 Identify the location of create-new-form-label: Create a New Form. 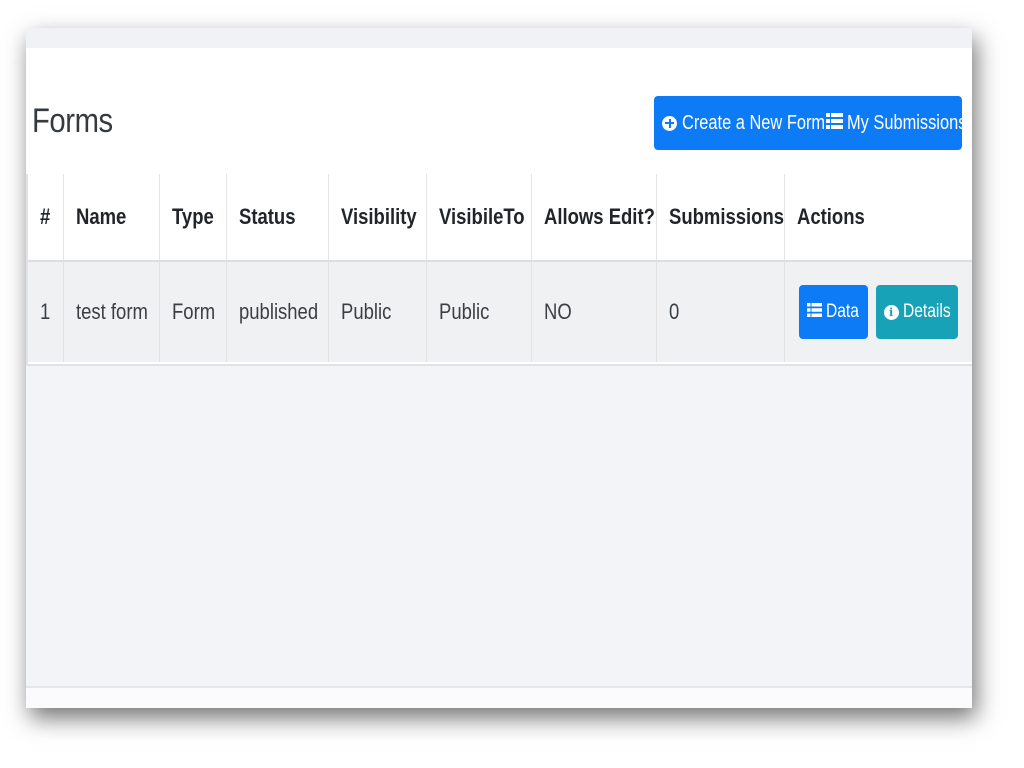
(754, 122).